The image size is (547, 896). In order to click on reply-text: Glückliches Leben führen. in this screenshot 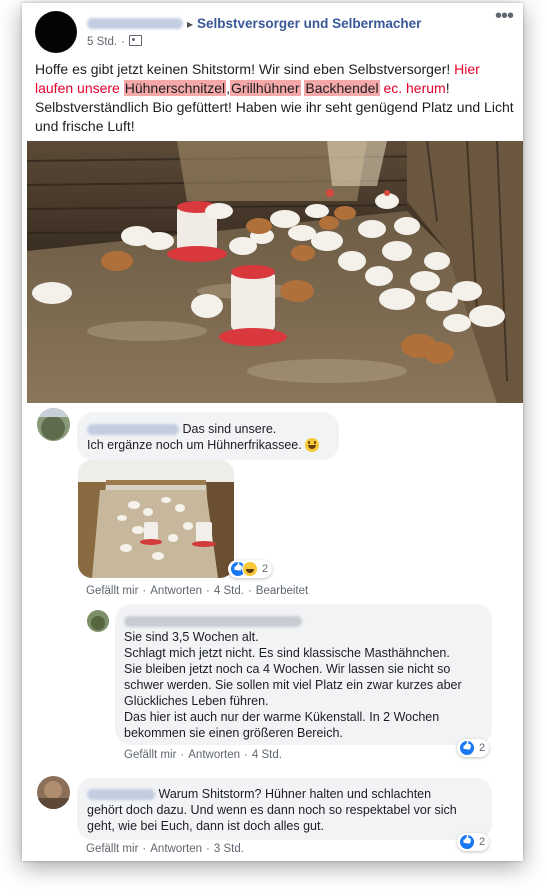, I will do `click(196, 701)`.